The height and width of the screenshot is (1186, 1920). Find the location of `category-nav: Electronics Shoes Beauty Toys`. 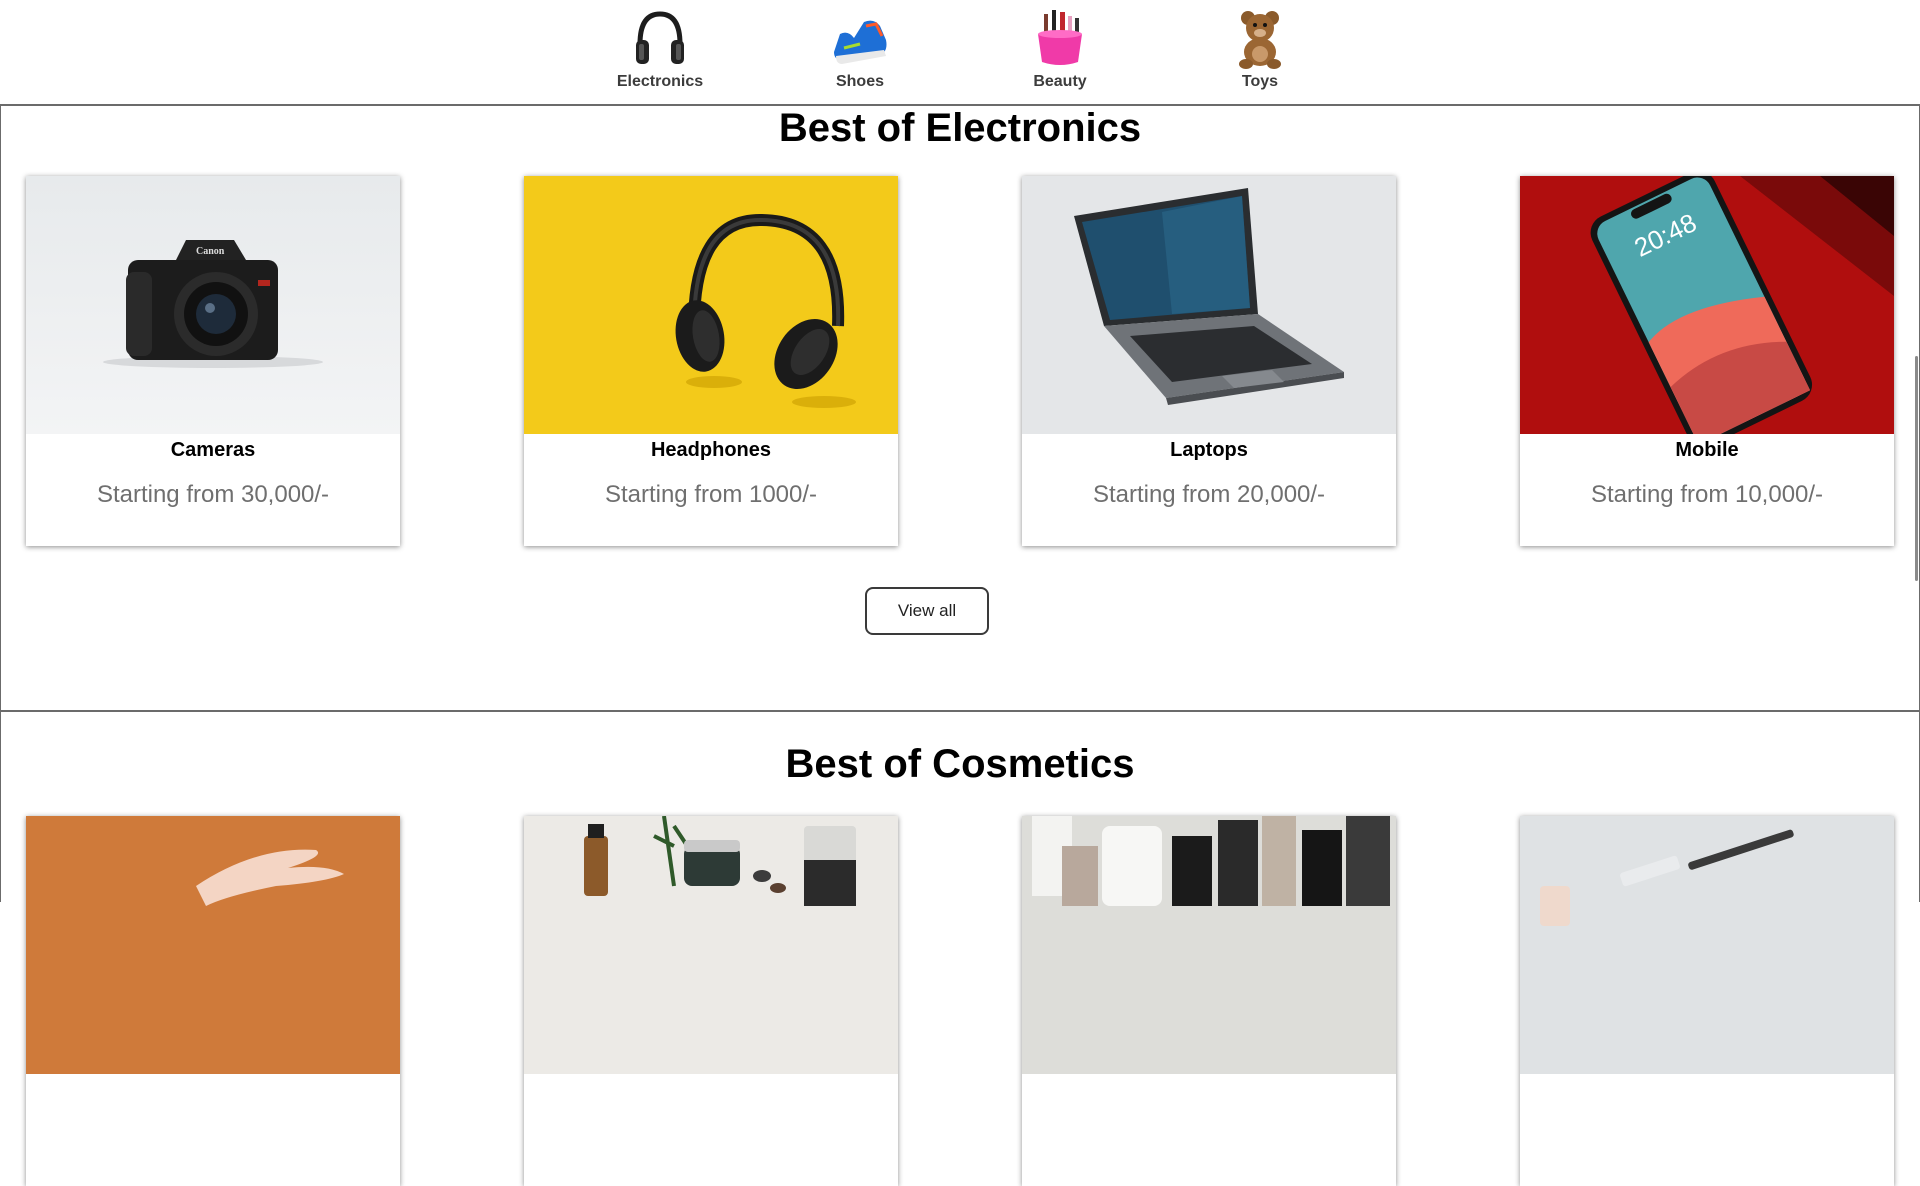

category-nav: Electronics Shoes Beauty Toys is located at coordinates (960, 53).